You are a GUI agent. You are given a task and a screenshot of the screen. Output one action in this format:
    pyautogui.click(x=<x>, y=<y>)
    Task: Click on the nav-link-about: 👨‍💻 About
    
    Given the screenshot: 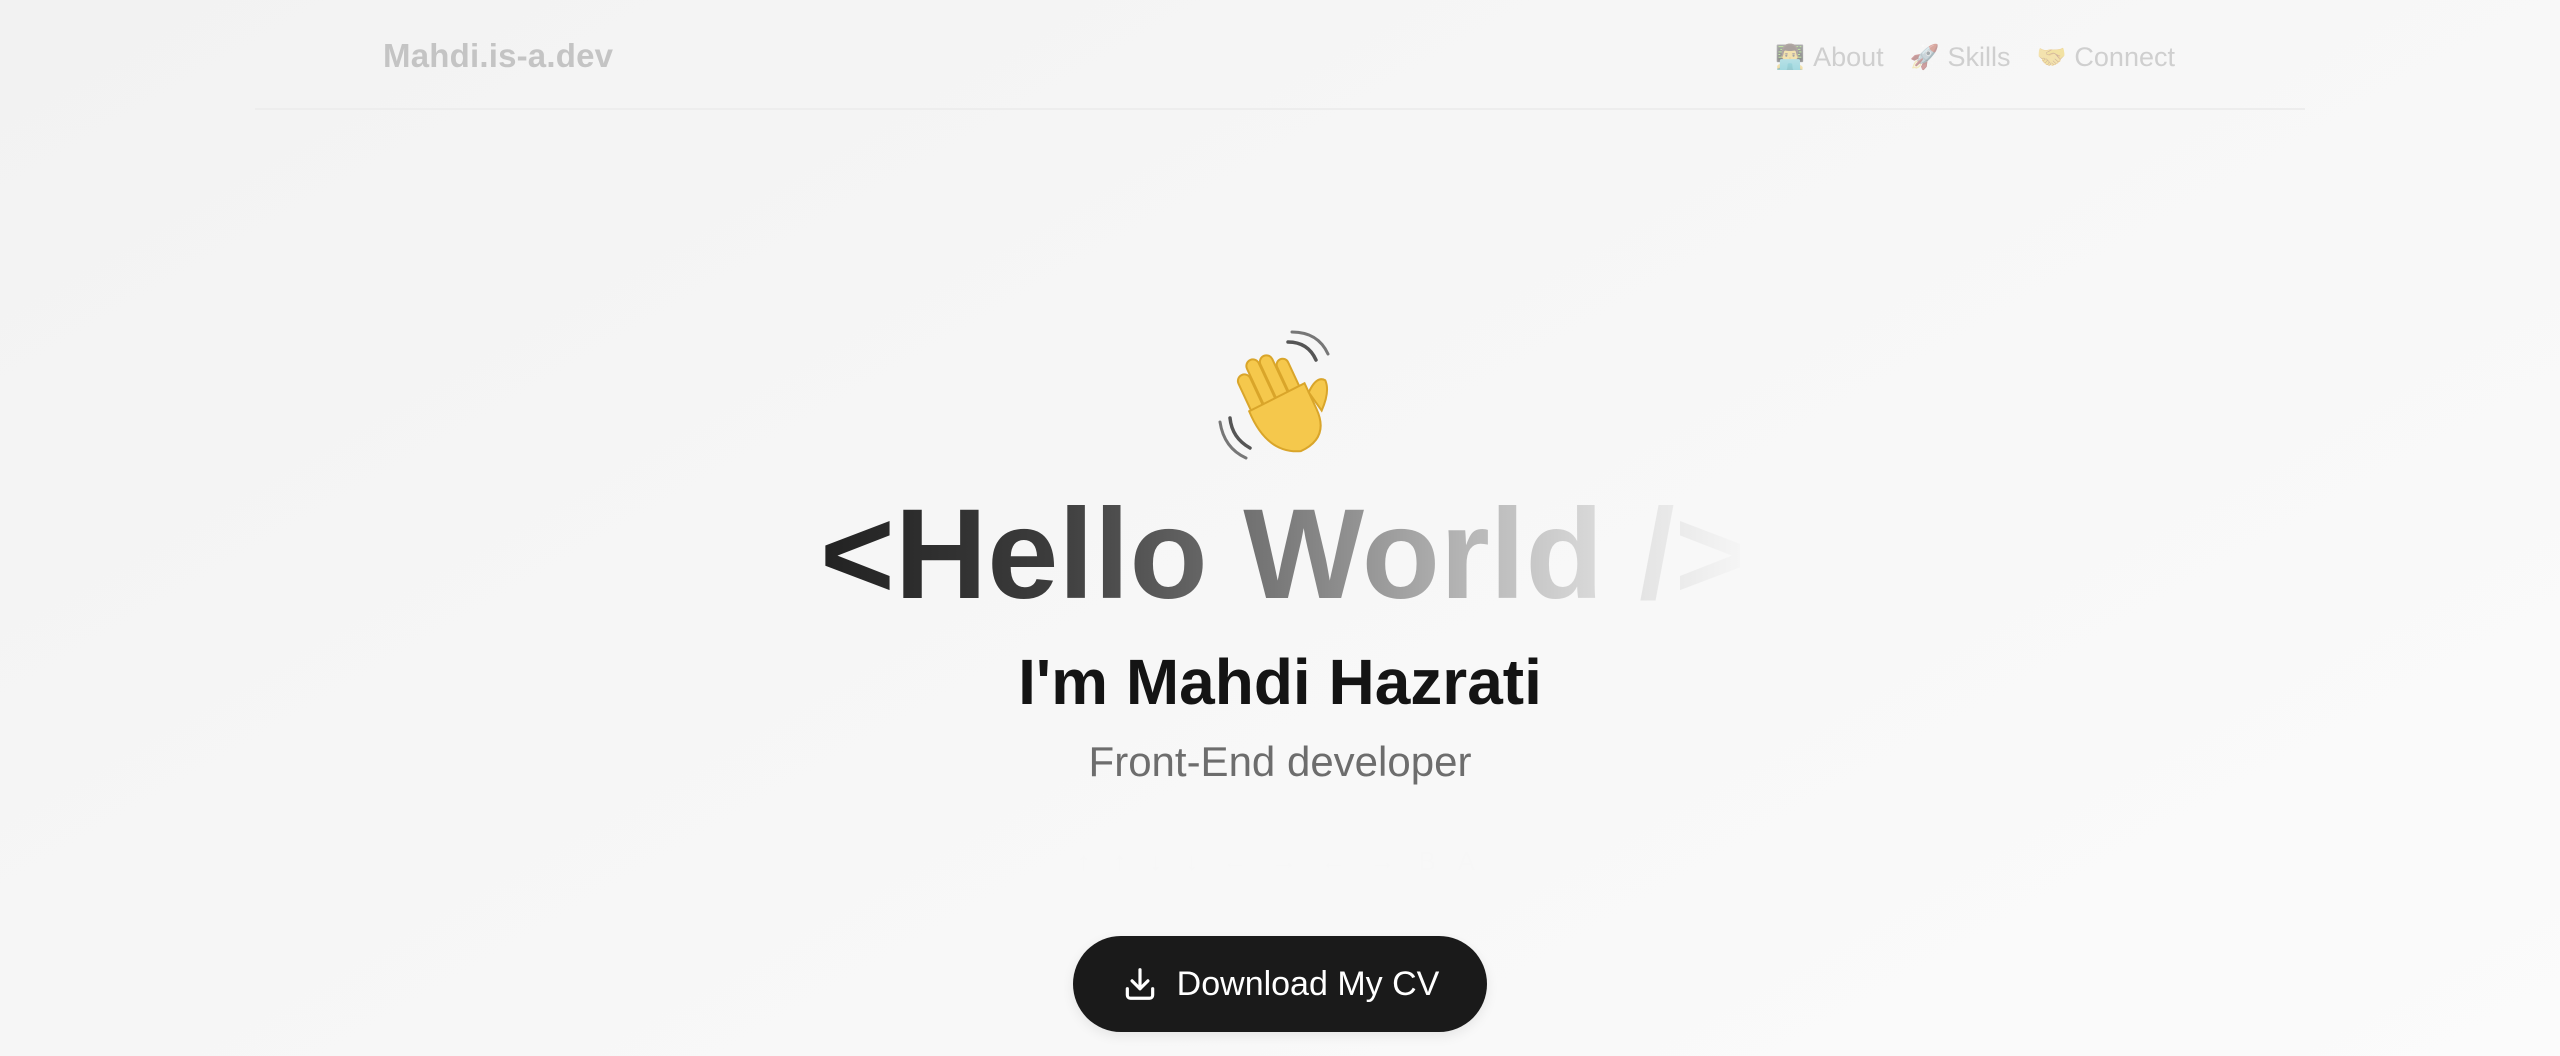 What is the action you would take?
    pyautogui.click(x=1829, y=57)
    